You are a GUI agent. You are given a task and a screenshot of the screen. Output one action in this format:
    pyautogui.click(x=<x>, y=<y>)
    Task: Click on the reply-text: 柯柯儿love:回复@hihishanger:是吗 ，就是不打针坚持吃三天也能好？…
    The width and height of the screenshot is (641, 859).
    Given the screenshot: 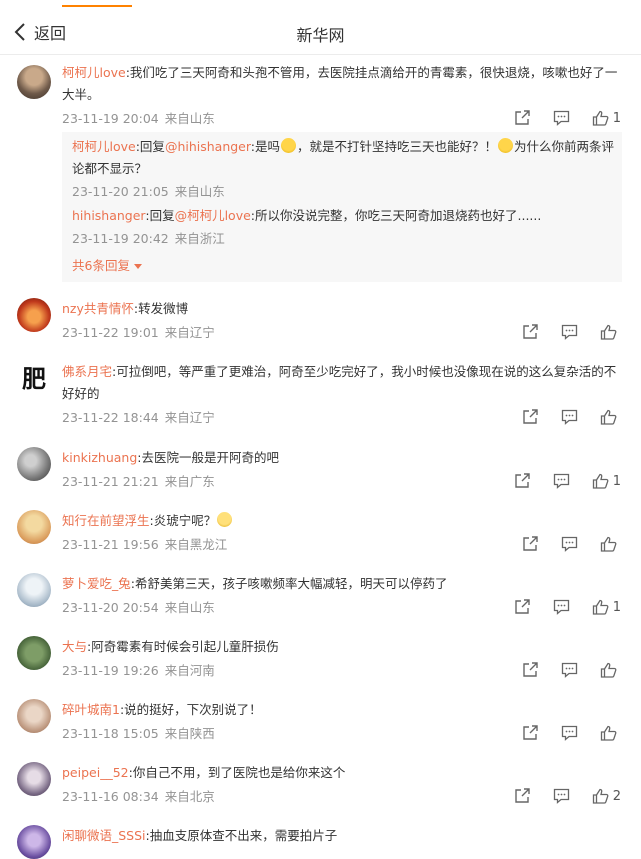 What is the action you would take?
    pyautogui.click(x=343, y=157)
    